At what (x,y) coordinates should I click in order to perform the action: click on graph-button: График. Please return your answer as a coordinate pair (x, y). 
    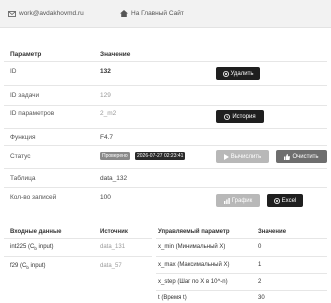
    Looking at the image, I should click on (238, 200).